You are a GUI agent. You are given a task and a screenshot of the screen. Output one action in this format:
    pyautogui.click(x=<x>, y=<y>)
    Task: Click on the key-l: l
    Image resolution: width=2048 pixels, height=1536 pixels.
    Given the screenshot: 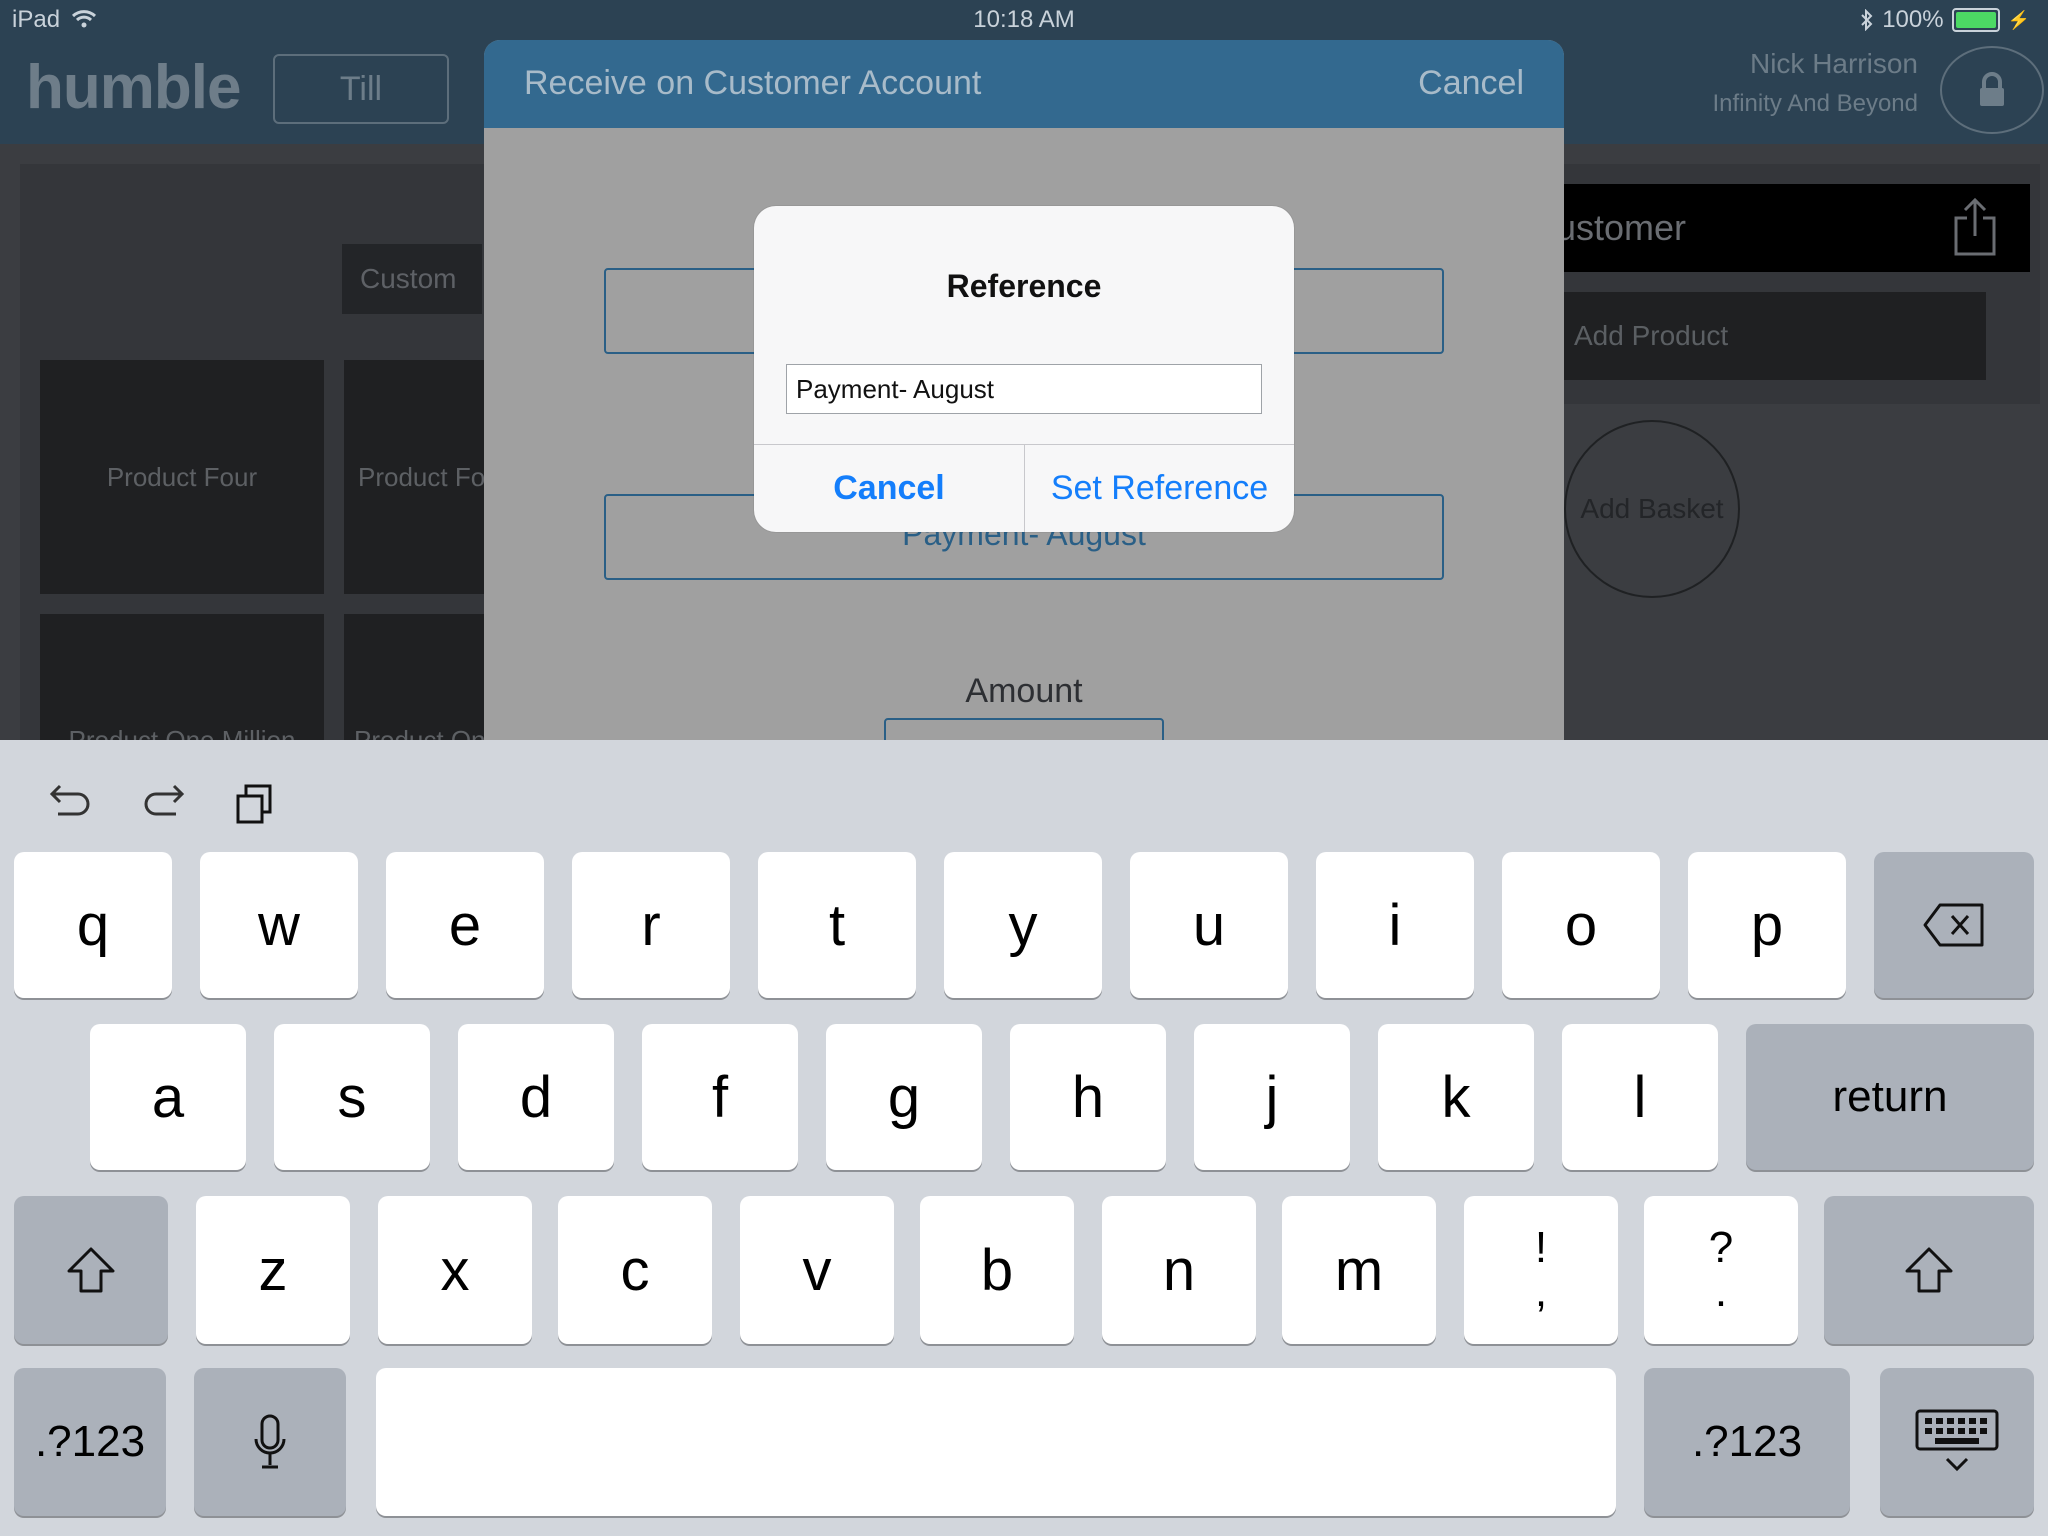 What is the action you would take?
    pyautogui.click(x=1640, y=1097)
    